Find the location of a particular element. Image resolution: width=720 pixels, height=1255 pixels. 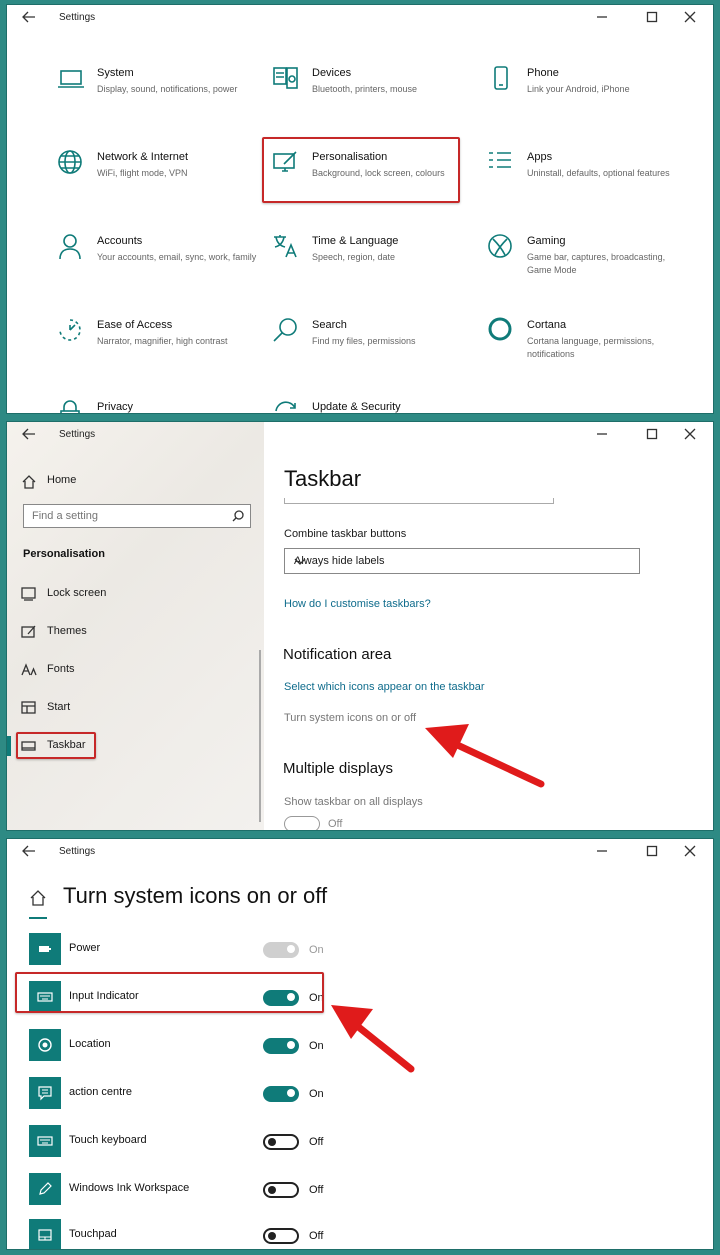

show-all-toggle is located at coordinates (302, 823).